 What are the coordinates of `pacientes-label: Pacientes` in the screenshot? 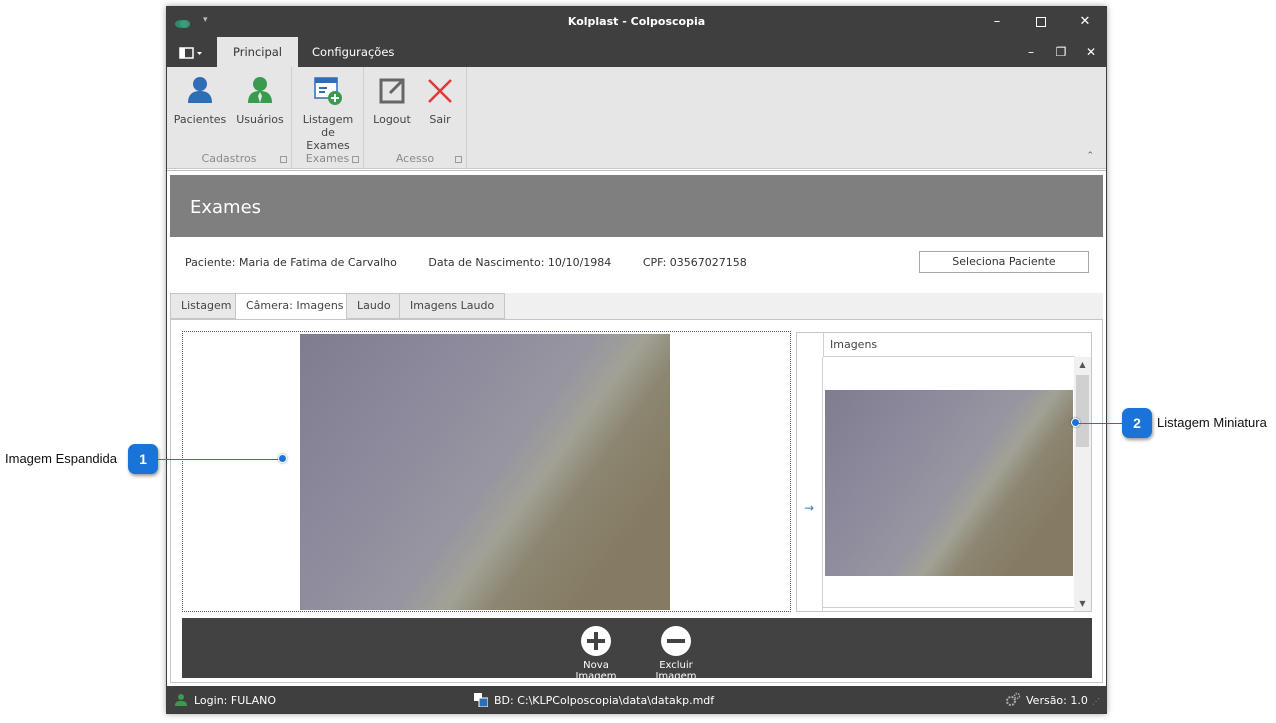 It's located at (200, 119).